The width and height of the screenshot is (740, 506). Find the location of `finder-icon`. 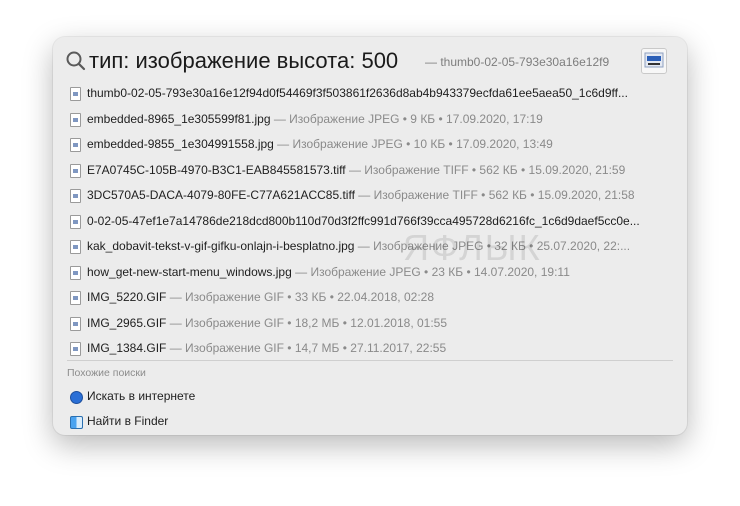

finder-icon is located at coordinates (76, 422).